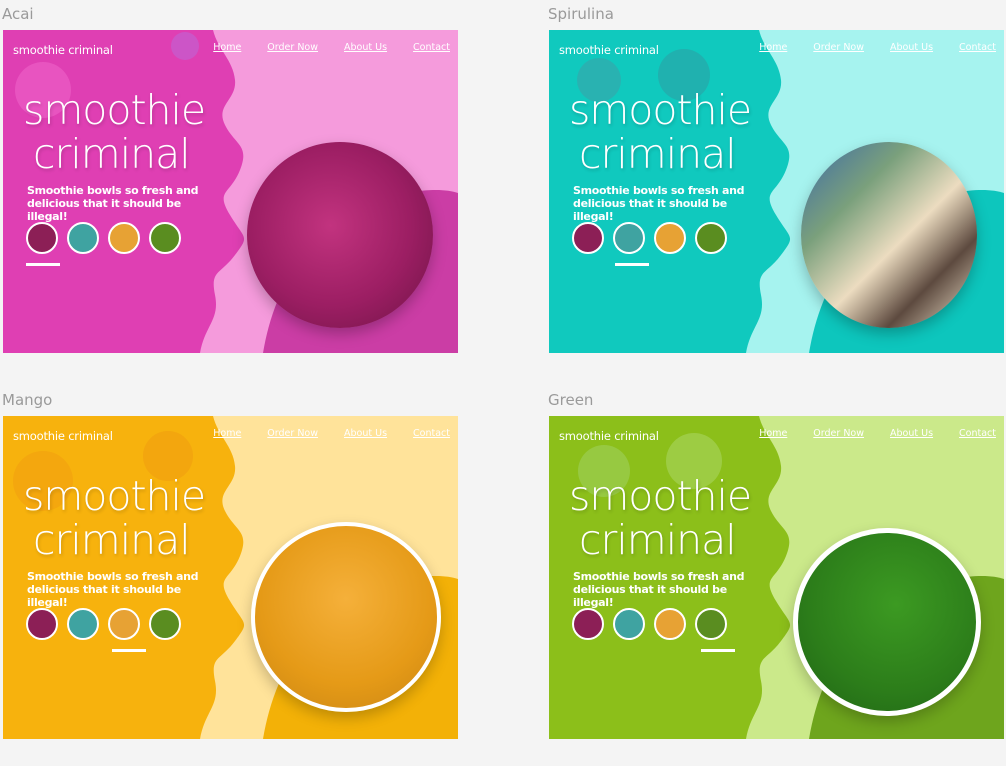  What do you see at coordinates (18, 14) in the screenshot?
I see `variant-label: Acai` at bounding box center [18, 14].